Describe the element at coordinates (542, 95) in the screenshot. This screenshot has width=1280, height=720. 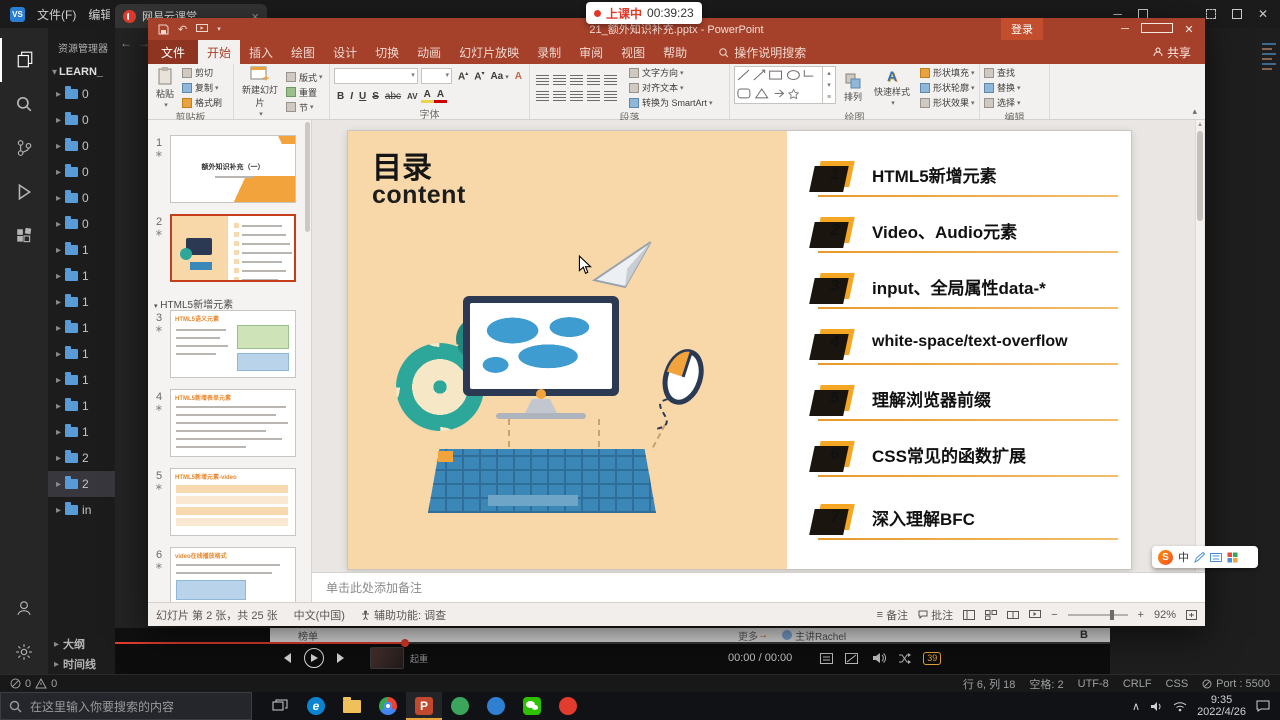
I see `align-left-icon` at that location.